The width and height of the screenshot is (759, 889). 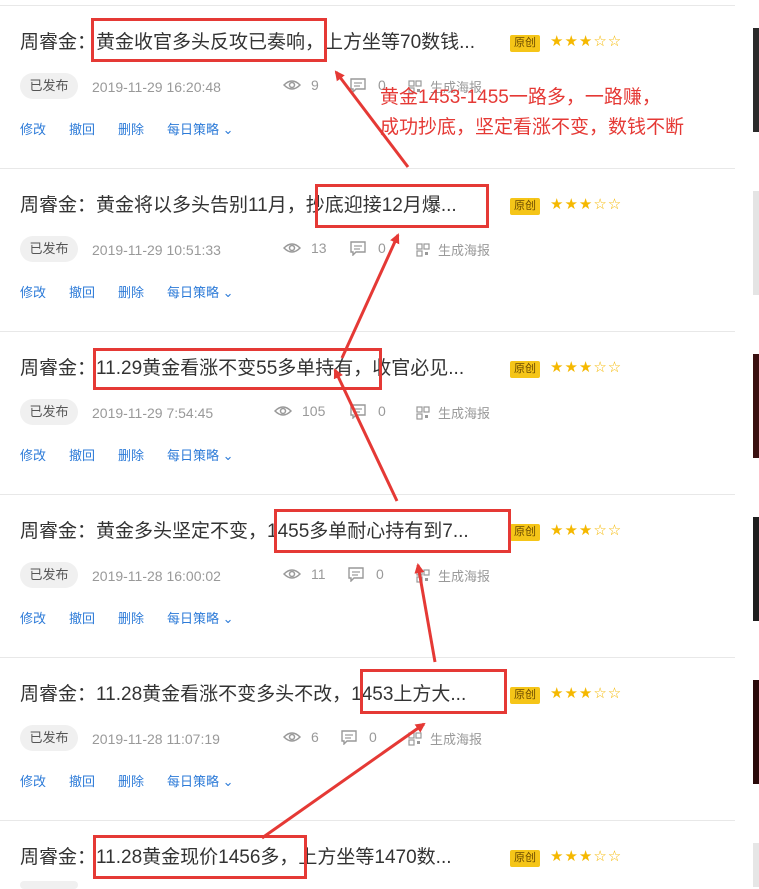 I want to click on views-value: 11, so click(x=318, y=574).